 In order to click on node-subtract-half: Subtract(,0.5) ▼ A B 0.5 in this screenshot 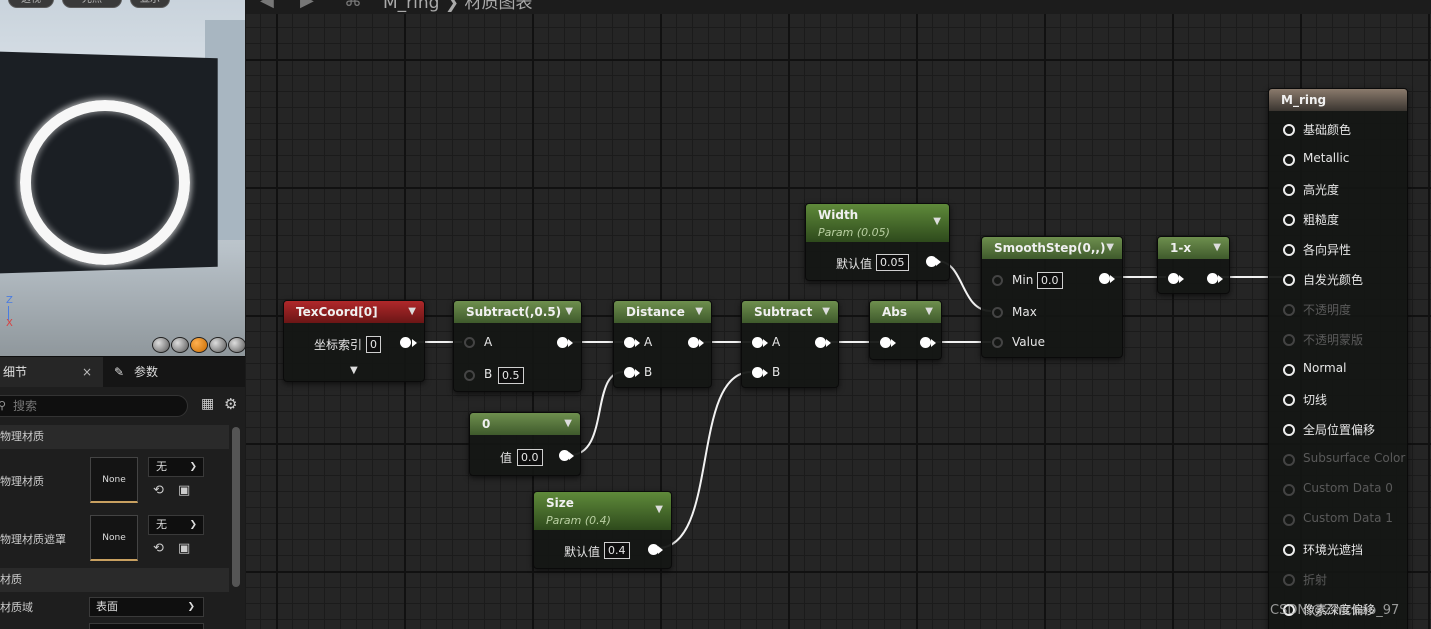, I will do `click(517, 346)`.